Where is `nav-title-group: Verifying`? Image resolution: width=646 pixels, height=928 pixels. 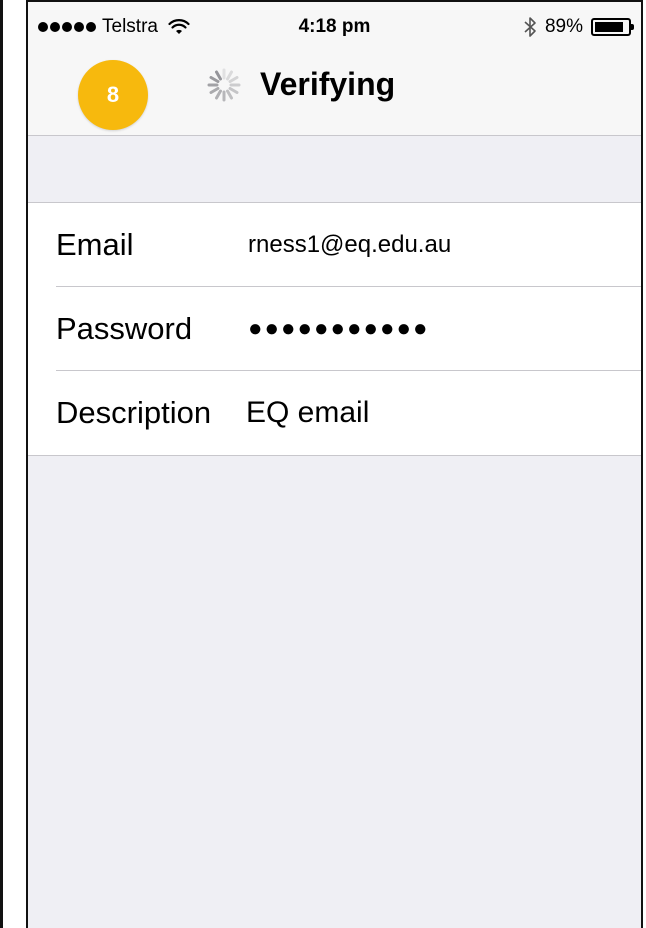
nav-title-group: Verifying is located at coordinates (300, 84).